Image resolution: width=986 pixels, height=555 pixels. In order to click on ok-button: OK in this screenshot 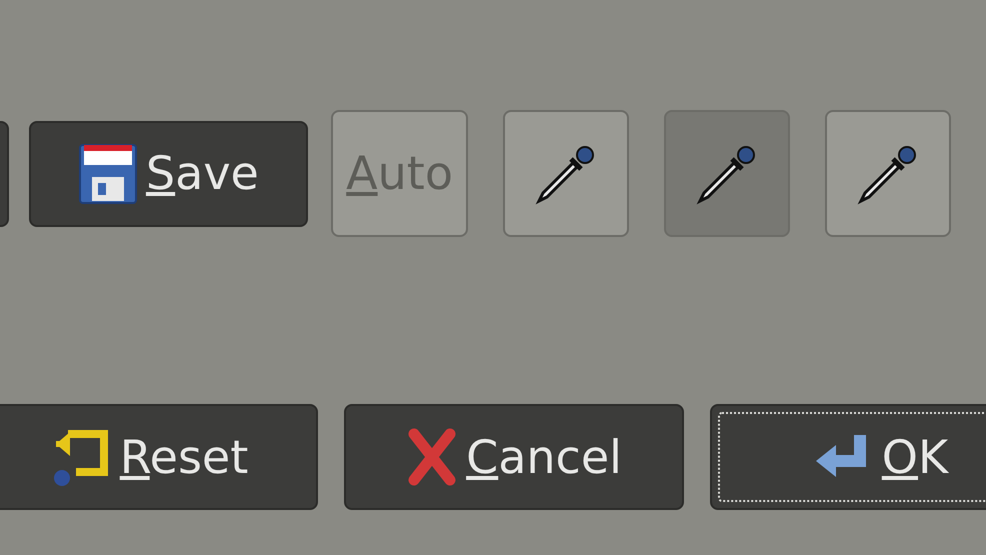, I will do `click(848, 457)`.